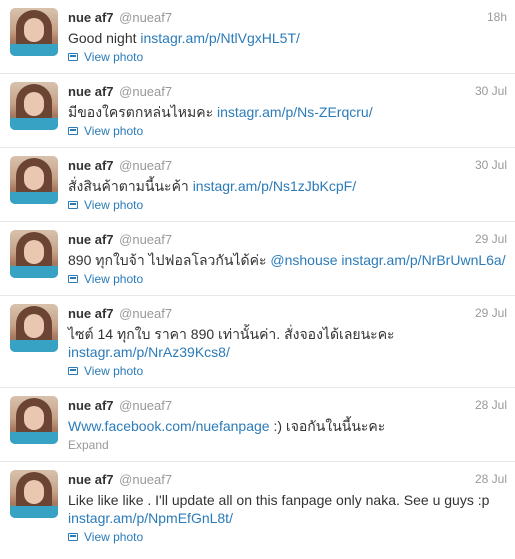 This screenshot has width=515, height=559. What do you see at coordinates (169, 426) in the screenshot?
I see `facebook-link: Www.facebook.com/nuefanpage` at bounding box center [169, 426].